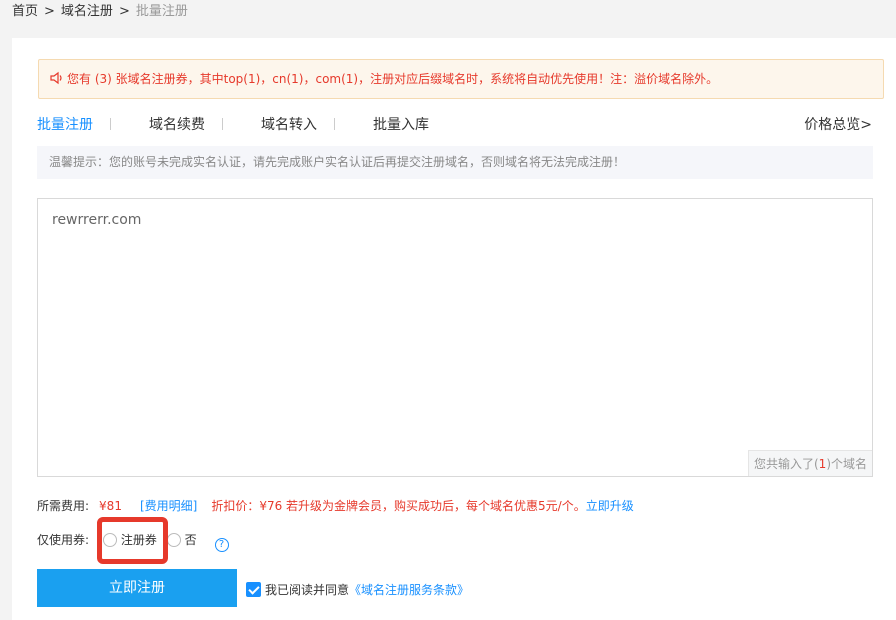 The height and width of the screenshot is (620, 896). I want to click on fee-label: 所需费用:, so click(63, 506).